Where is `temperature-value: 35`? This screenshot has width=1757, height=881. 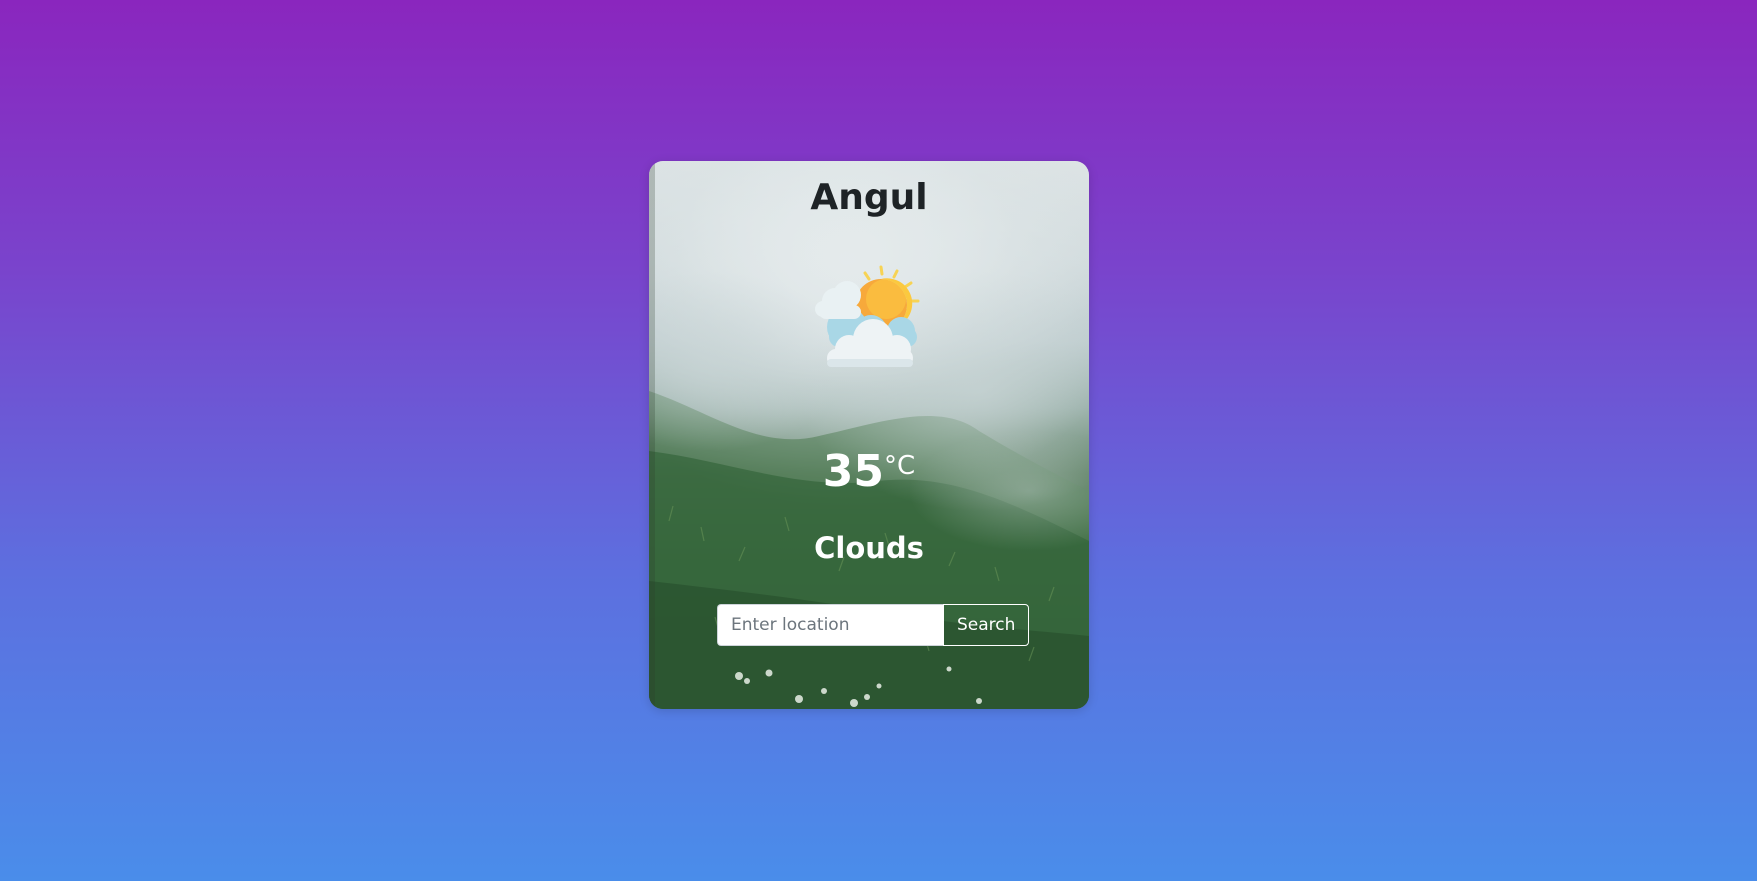 temperature-value: 35 is located at coordinates (853, 471).